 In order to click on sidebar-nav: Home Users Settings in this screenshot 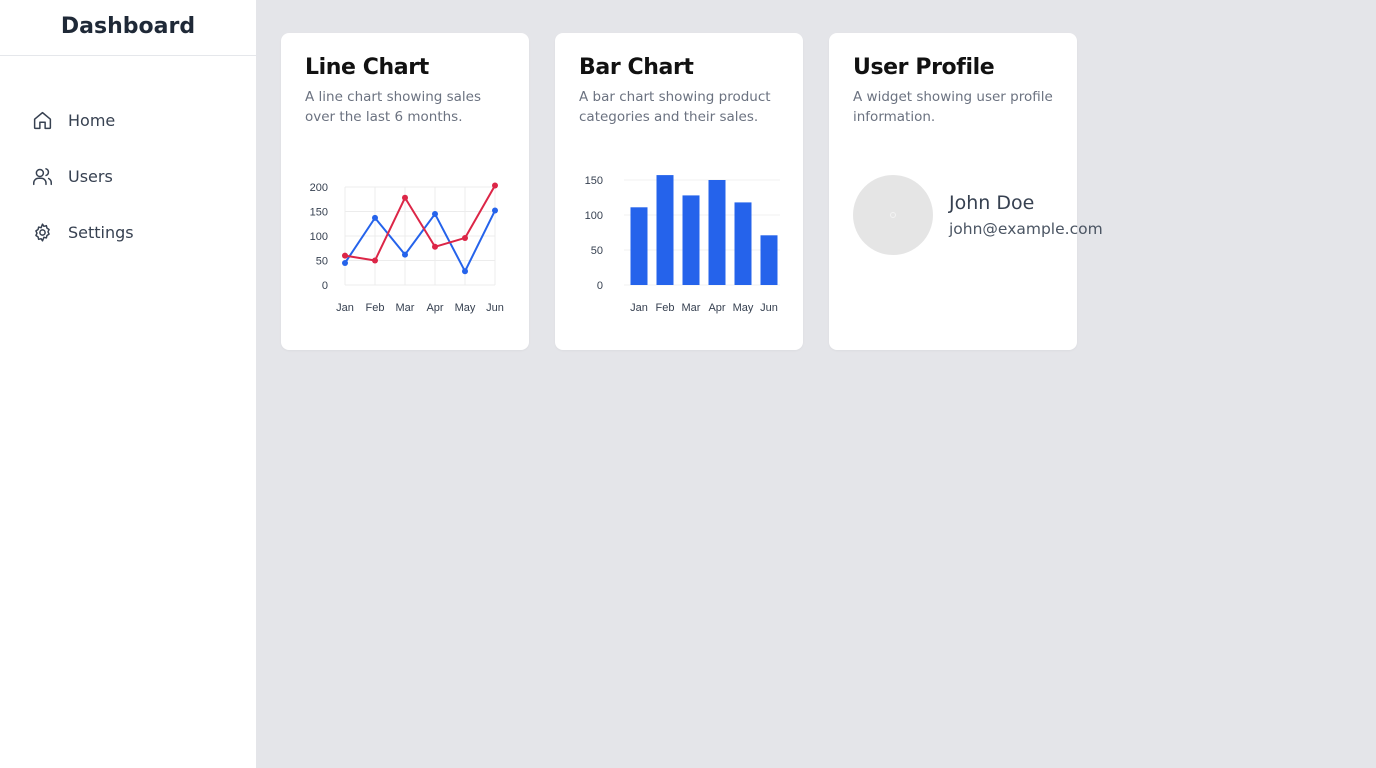, I will do `click(128, 158)`.